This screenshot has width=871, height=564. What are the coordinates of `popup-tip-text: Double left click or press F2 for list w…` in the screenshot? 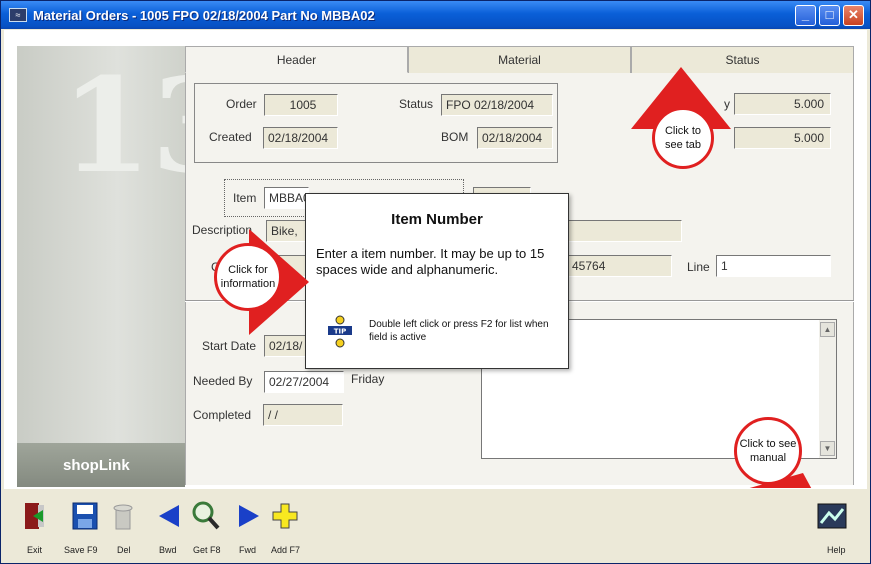 It's located at (459, 331).